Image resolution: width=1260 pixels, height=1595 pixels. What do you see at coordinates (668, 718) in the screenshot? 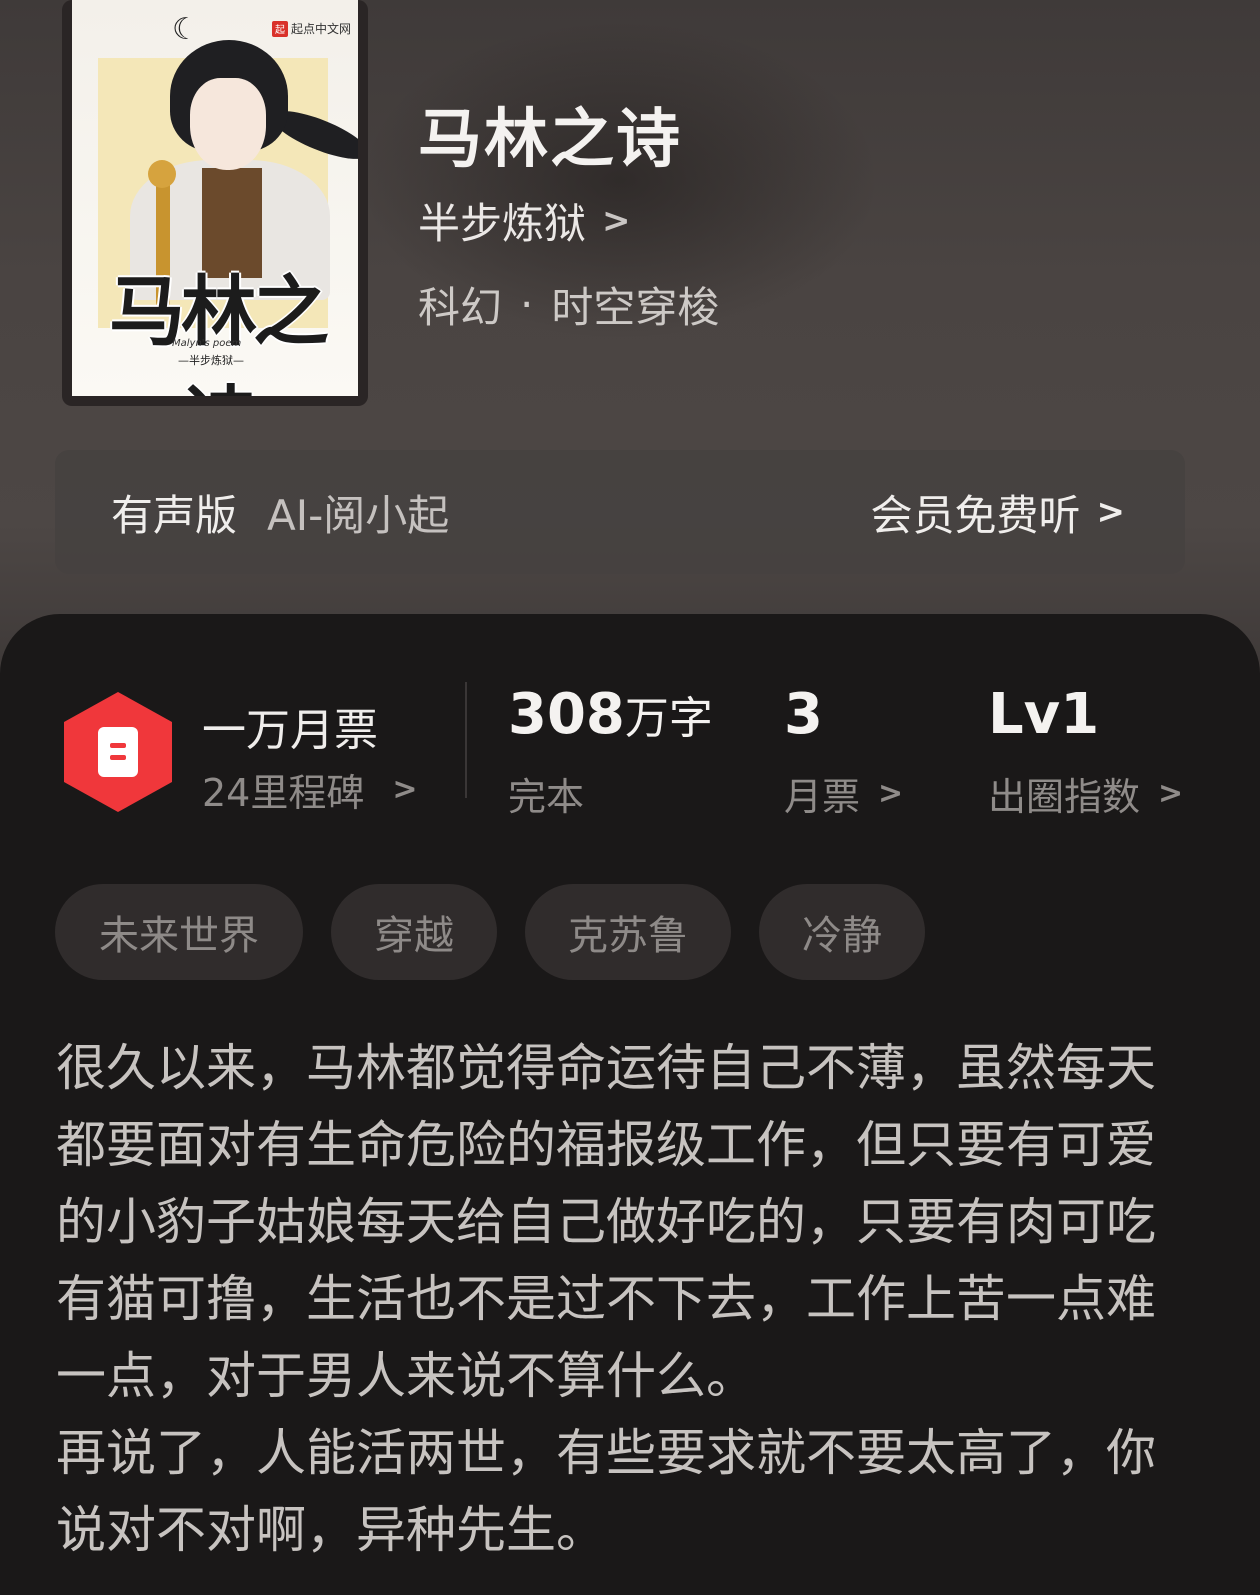
I see `word-count-unit: 万字` at bounding box center [668, 718].